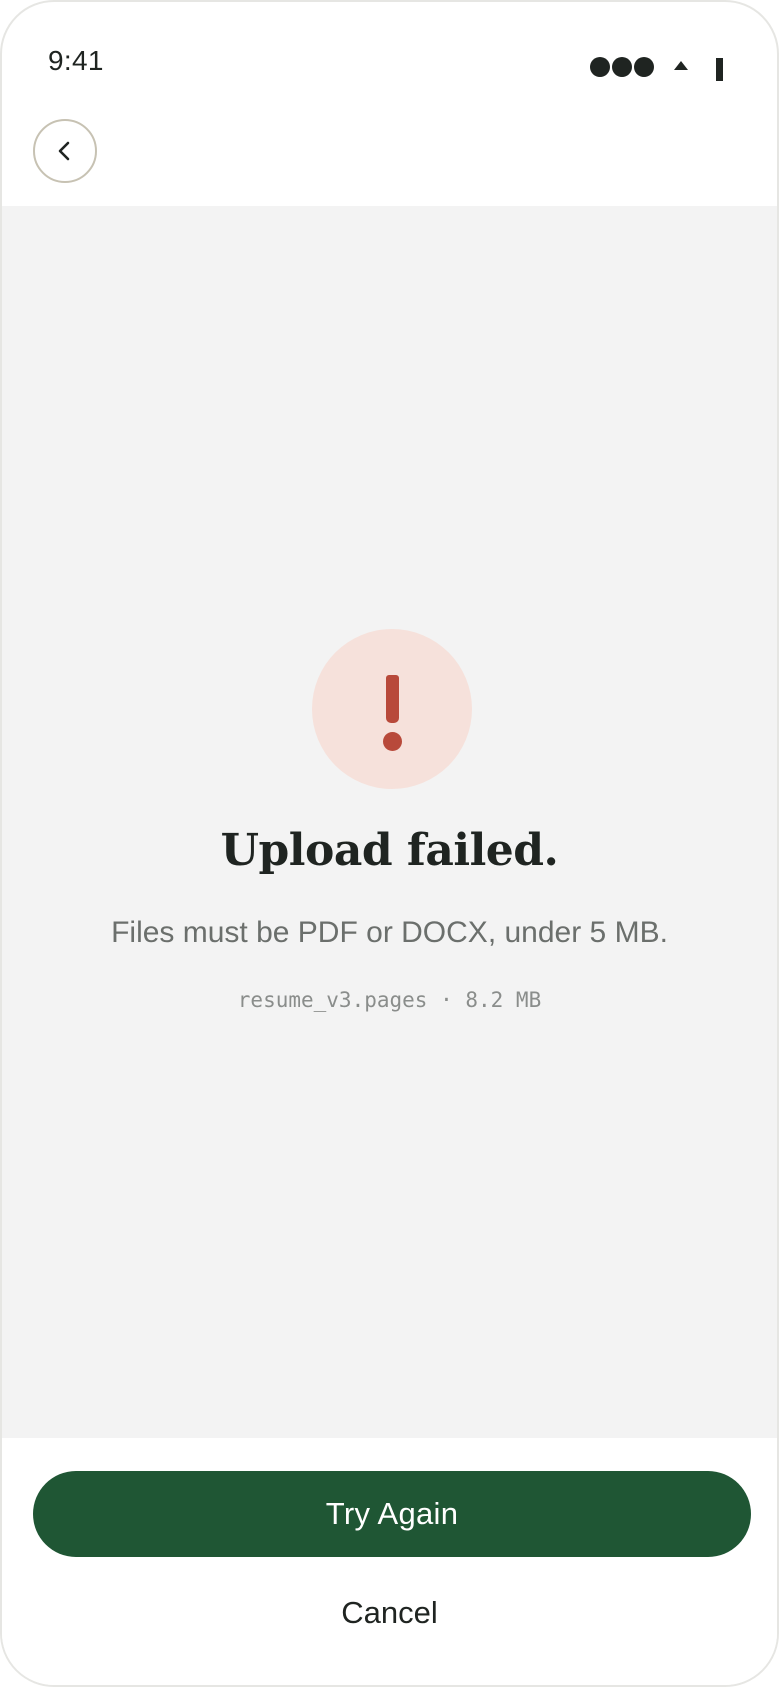  What do you see at coordinates (656, 66) in the screenshot?
I see `status-icons` at bounding box center [656, 66].